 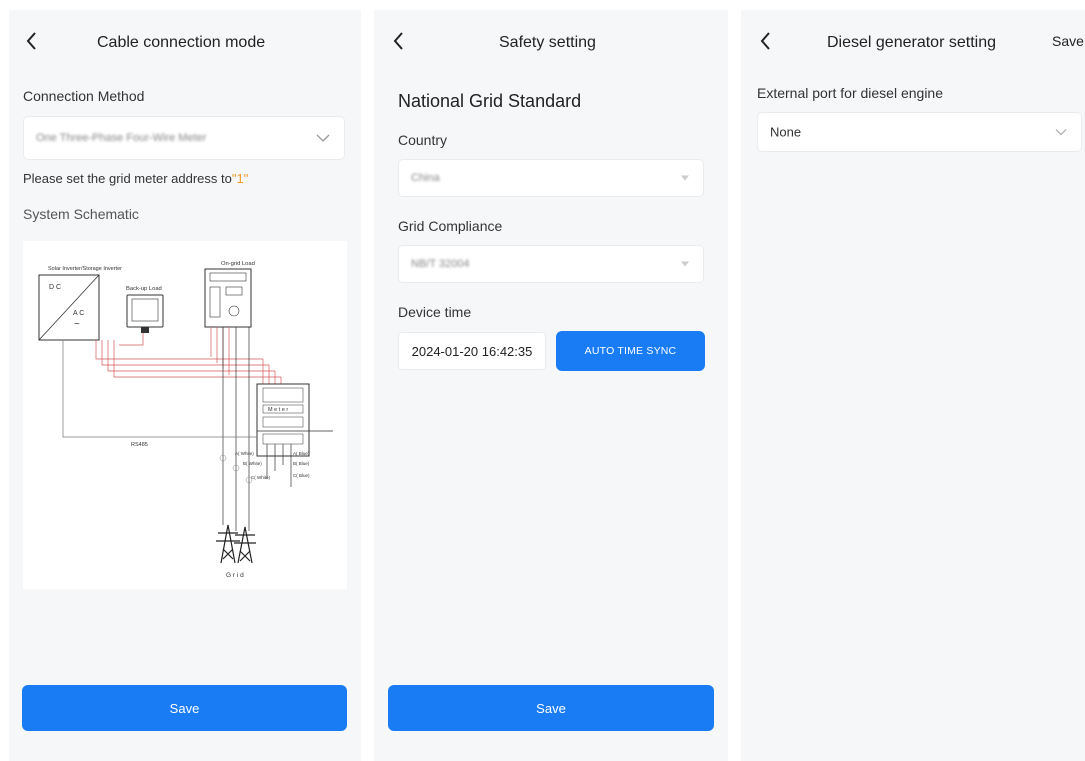 I want to click on diesel-port-select: None, so click(x=919, y=132).